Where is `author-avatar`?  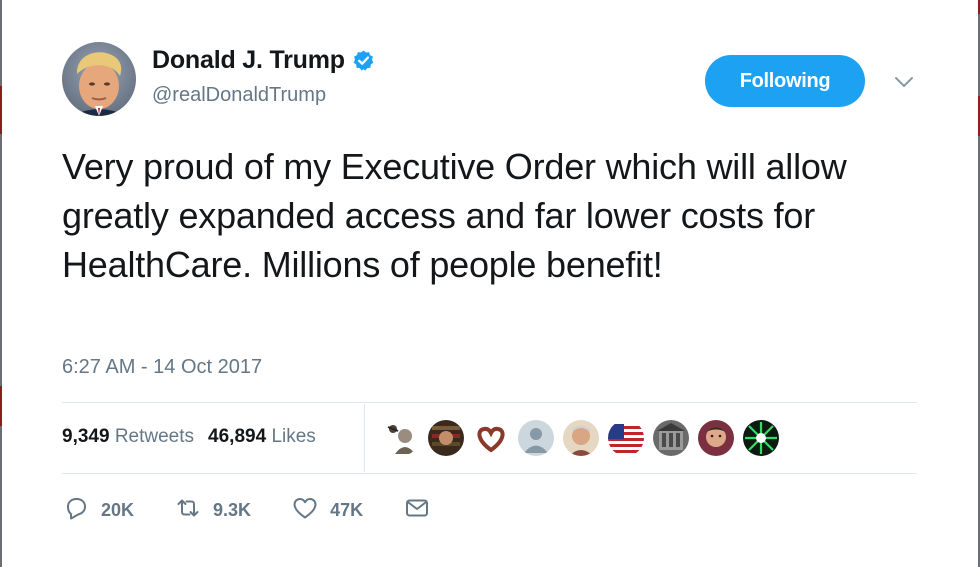
author-avatar is located at coordinates (99, 79).